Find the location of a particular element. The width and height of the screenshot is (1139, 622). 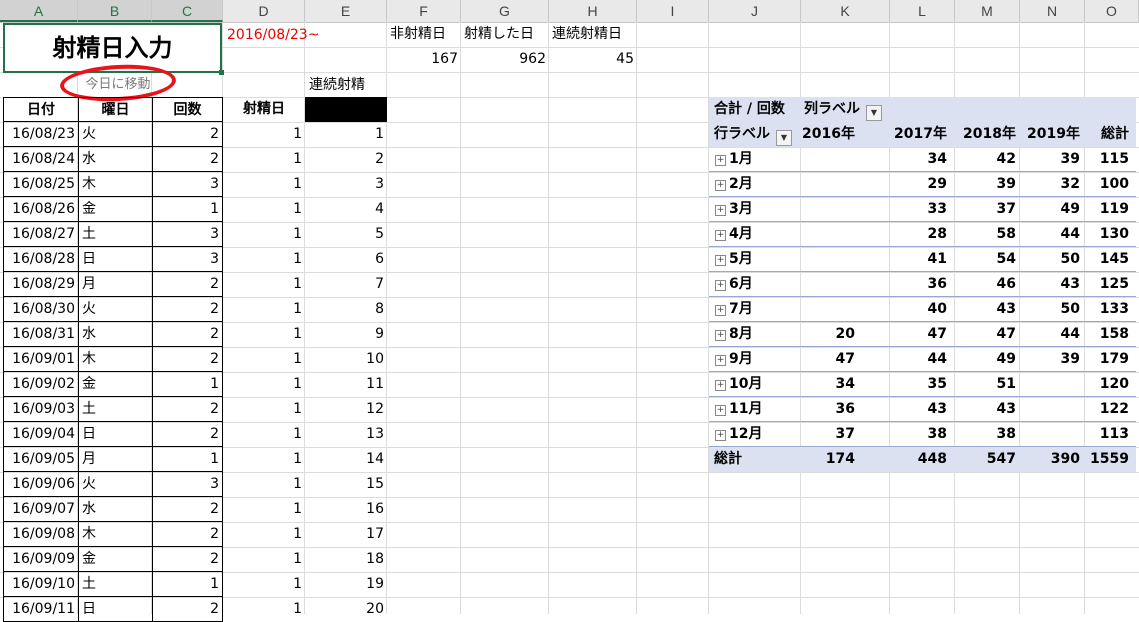

cell-weekday: 日 is located at coordinates (115, 259).